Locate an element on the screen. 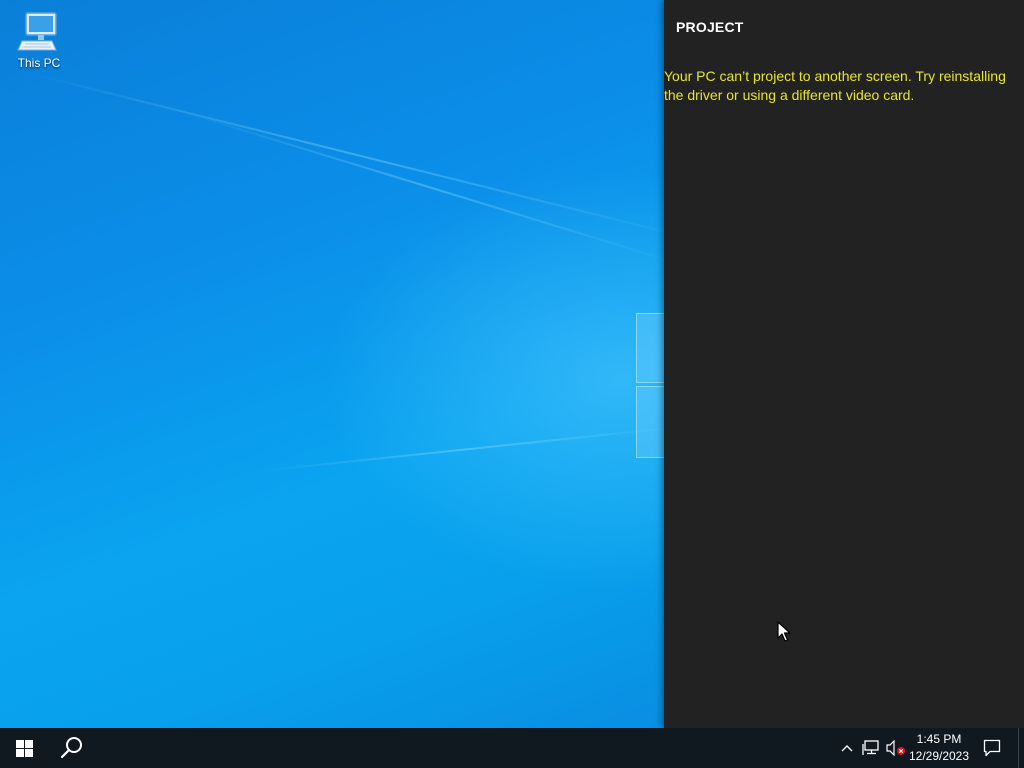  mouse-cursor-icon is located at coordinates (784, 631).